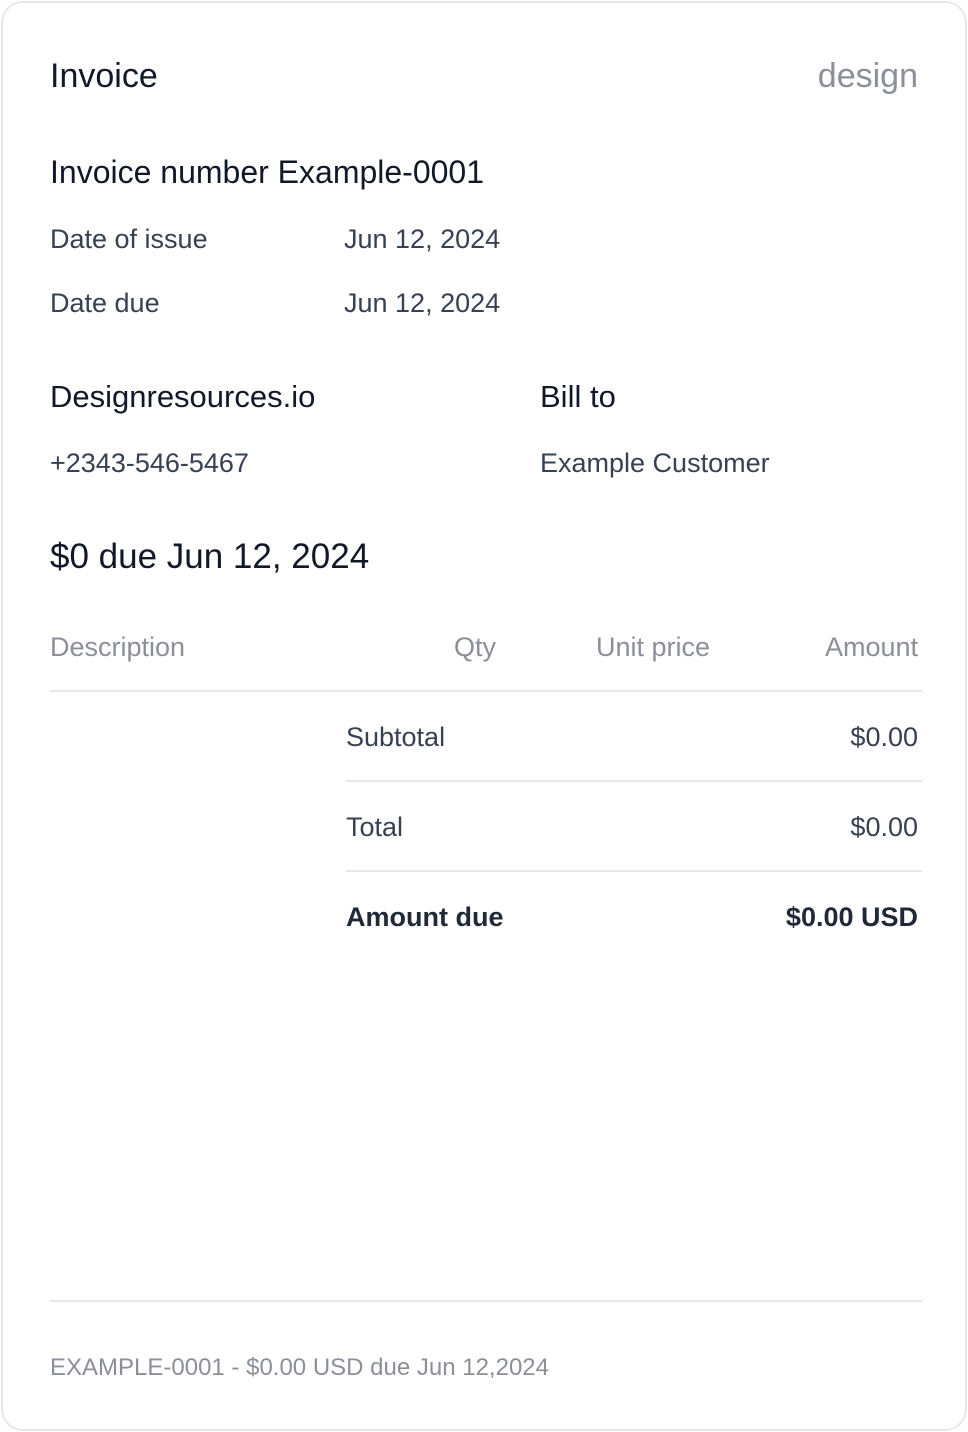 This screenshot has height=1432, width=968. What do you see at coordinates (375, 827) in the screenshot?
I see `total-label: Total` at bounding box center [375, 827].